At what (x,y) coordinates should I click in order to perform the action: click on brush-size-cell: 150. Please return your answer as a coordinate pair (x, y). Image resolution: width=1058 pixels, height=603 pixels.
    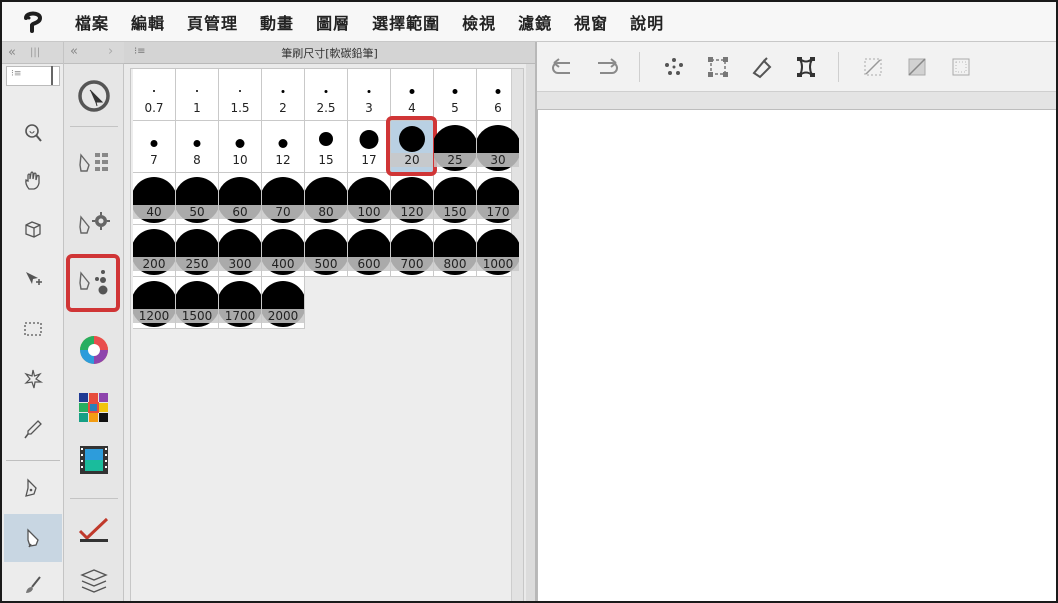
    Looking at the image, I should click on (455, 199).